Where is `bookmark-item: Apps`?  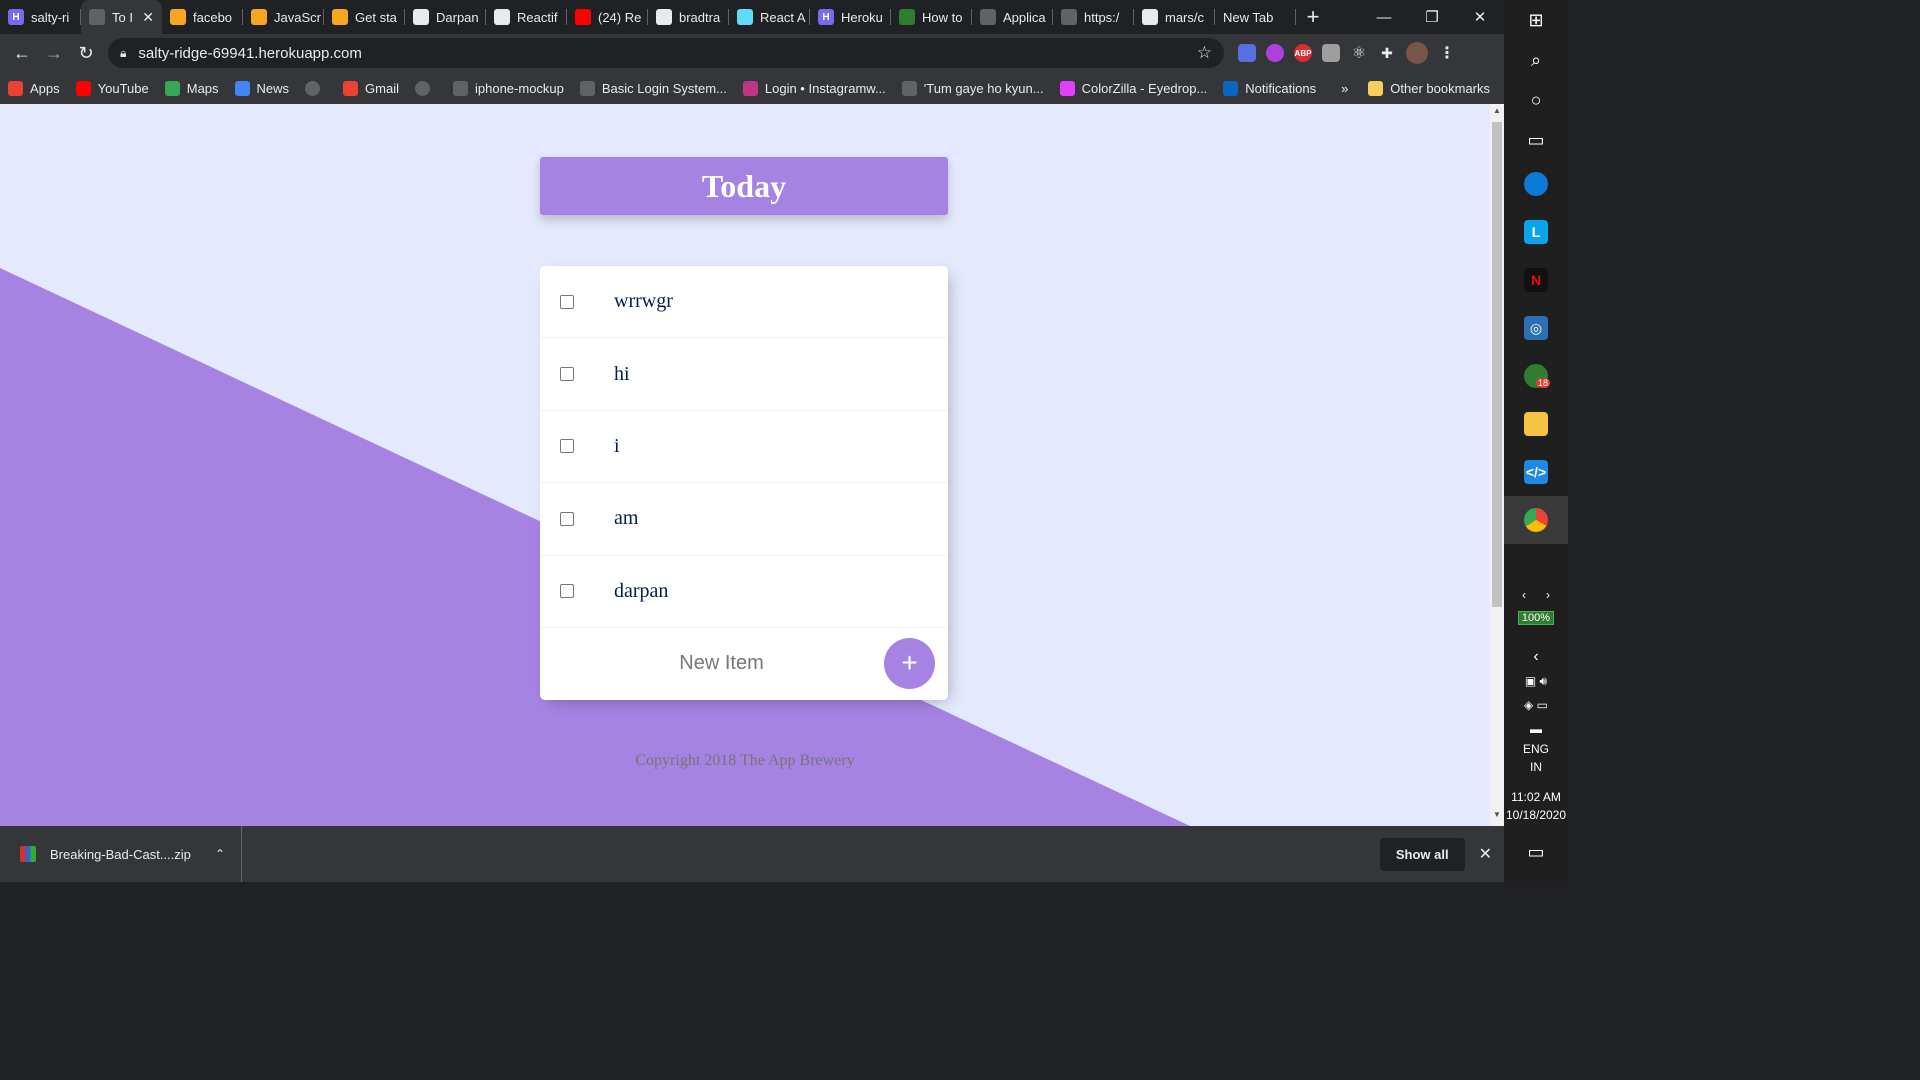 bookmark-item: Apps is located at coordinates (34, 88).